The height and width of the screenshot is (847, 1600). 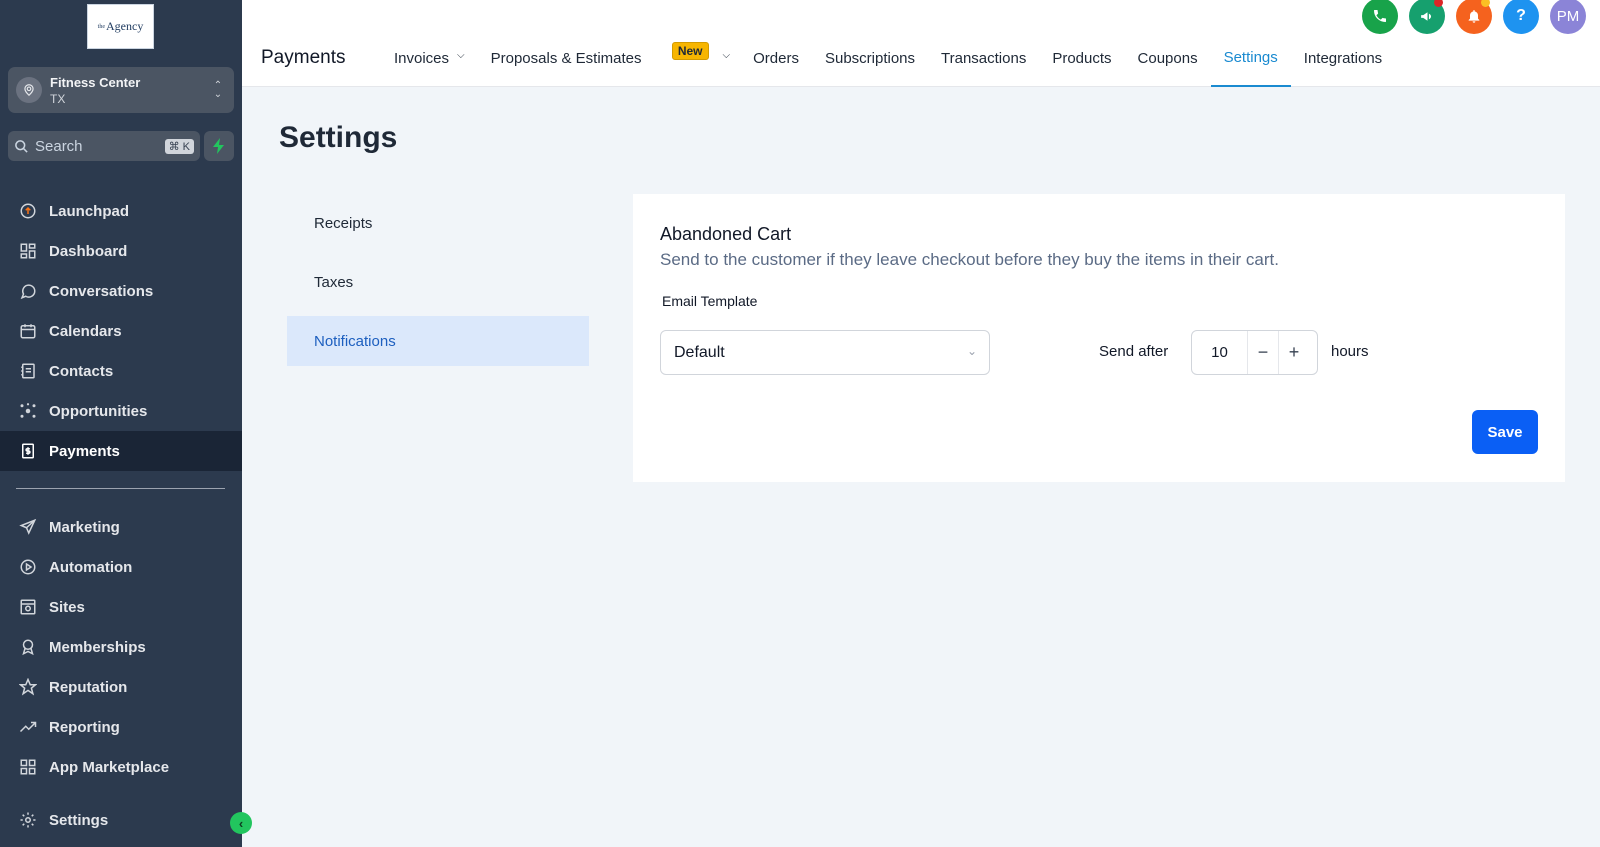 What do you see at coordinates (28, 567) in the screenshot?
I see `automation-icon` at bounding box center [28, 567].